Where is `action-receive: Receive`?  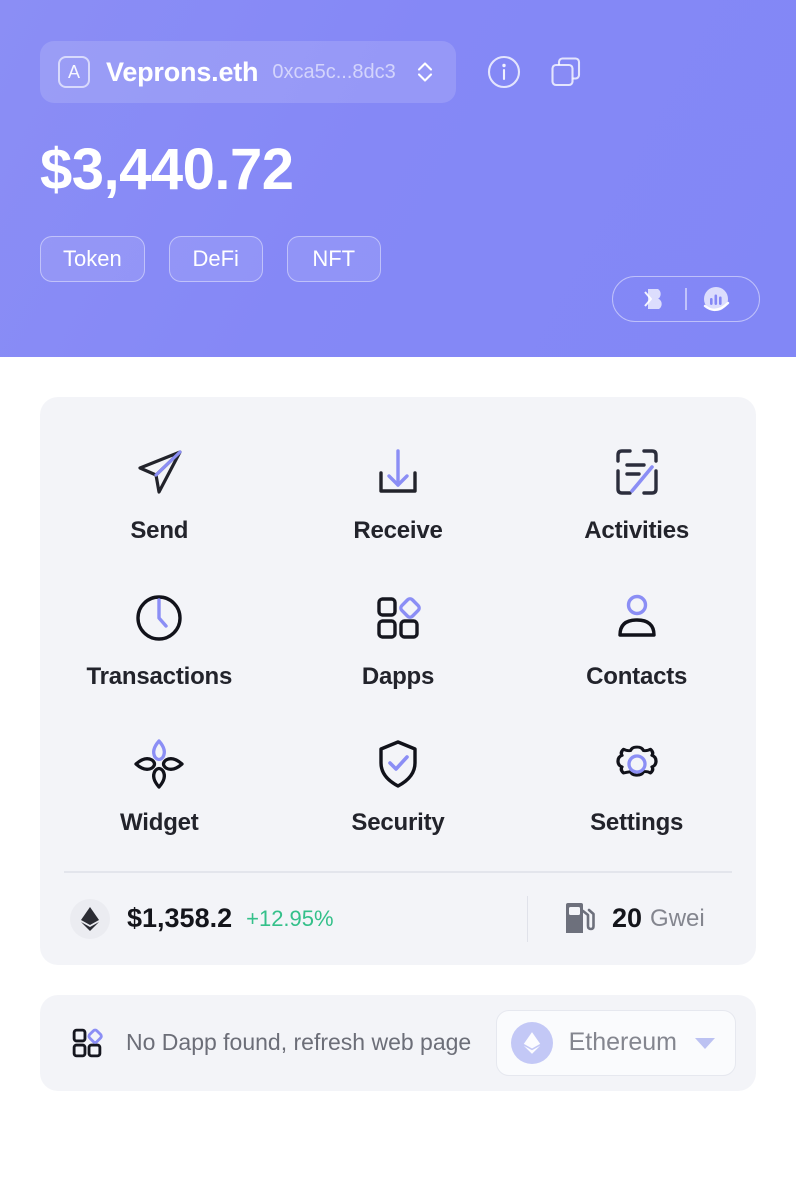 action-receive: Receive is located at coordinates (398, 492).